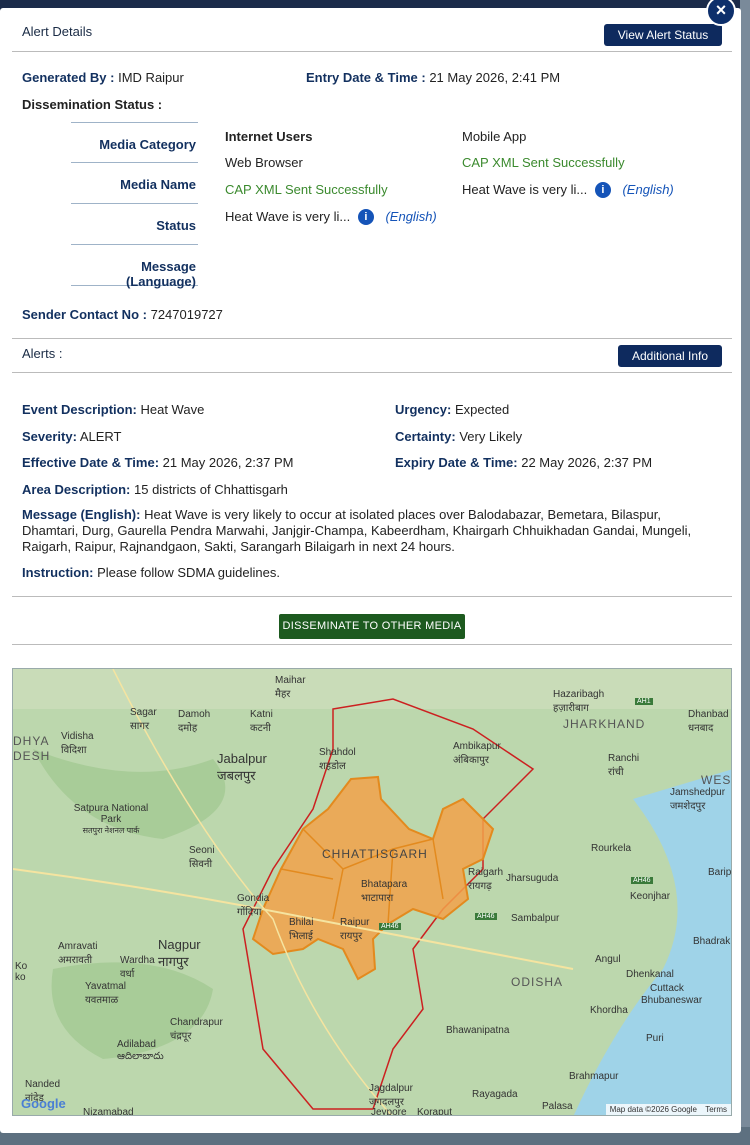  Describe the element at coordinates (579, 701) in the screenshot. I see `map-label-hazaribagh: Hazaribagh हज़ारीबाग` at that location.